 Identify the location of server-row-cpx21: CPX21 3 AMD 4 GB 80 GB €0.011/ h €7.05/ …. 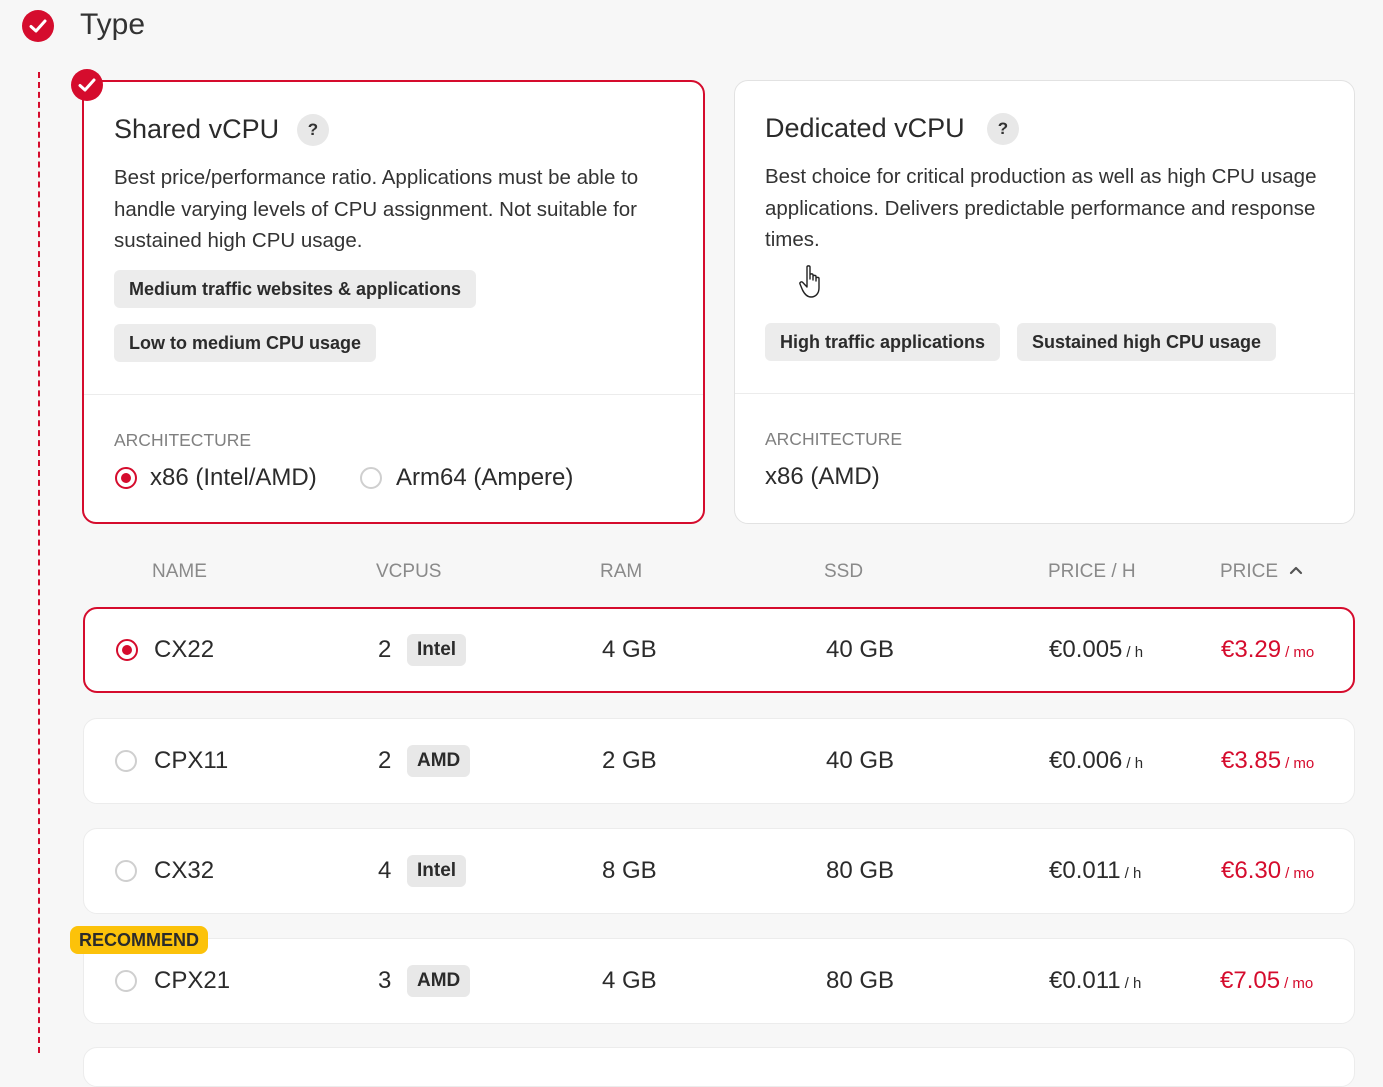
(719, 981).